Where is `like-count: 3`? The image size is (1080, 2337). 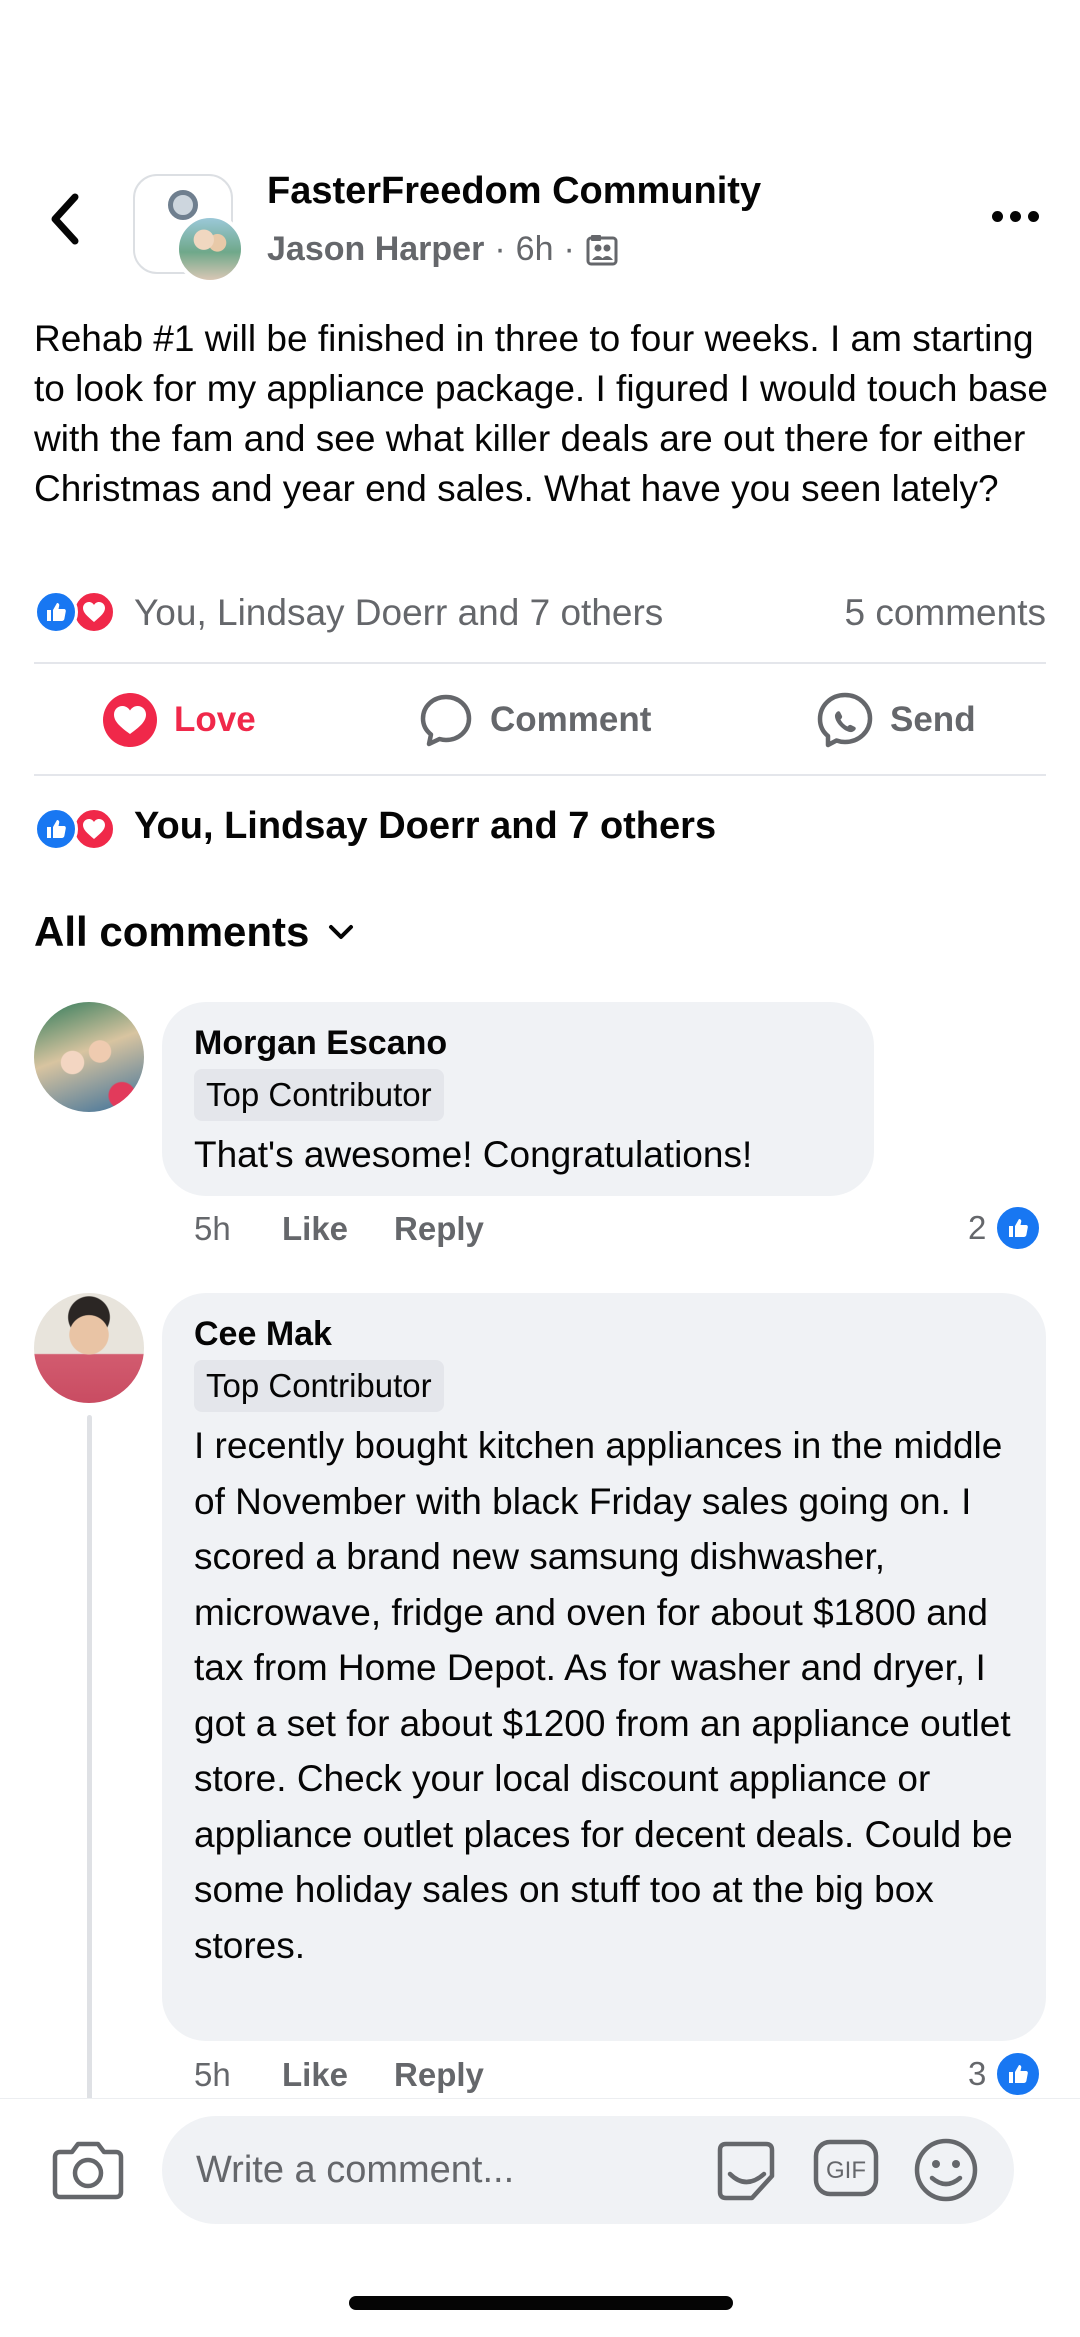
like-count: 3 is located at coordinates (977, 2073).